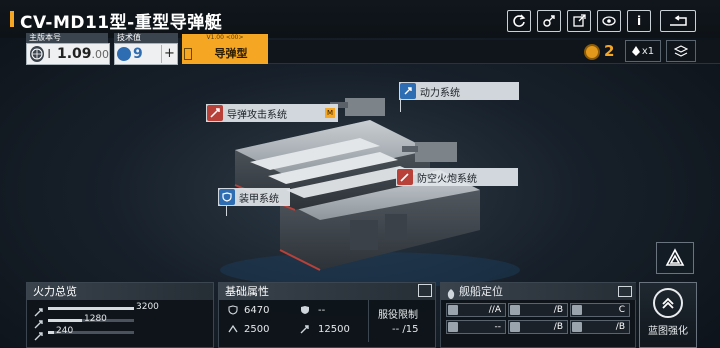 This screenshot has width=720, height=348. Describe the element at coordinates (398, 315) in the screenshot. I see `service-limit-label: 服役限制` at that location.